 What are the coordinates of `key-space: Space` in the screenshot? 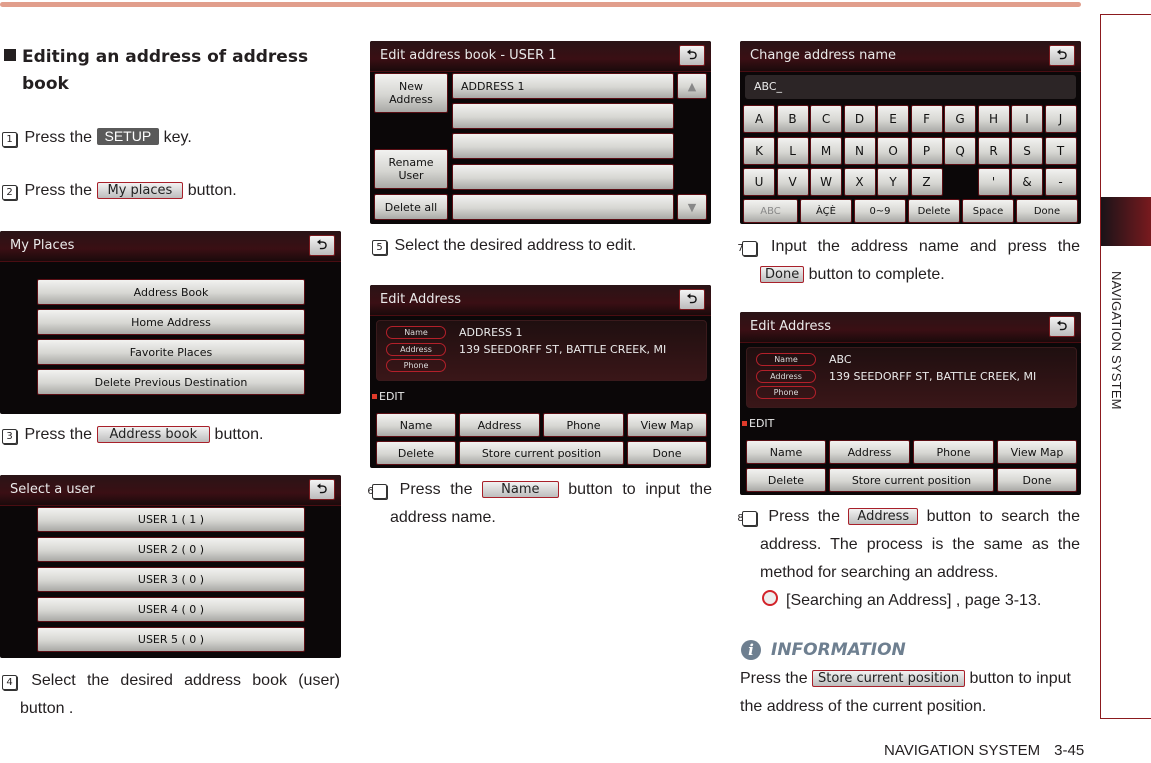 It's located at (988, 211).